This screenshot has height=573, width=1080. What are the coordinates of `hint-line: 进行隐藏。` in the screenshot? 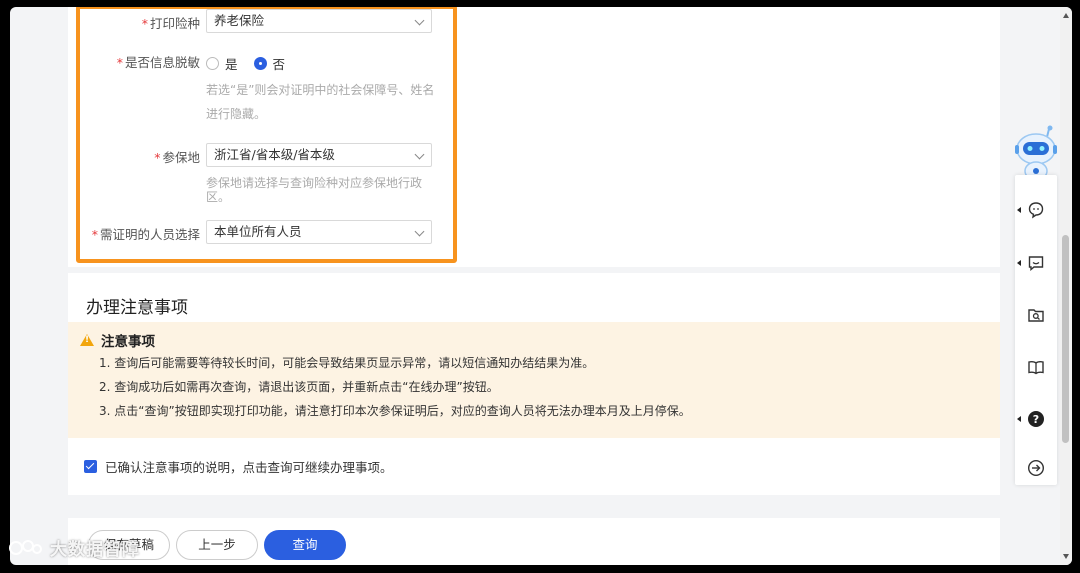 It's located at (236, 114).